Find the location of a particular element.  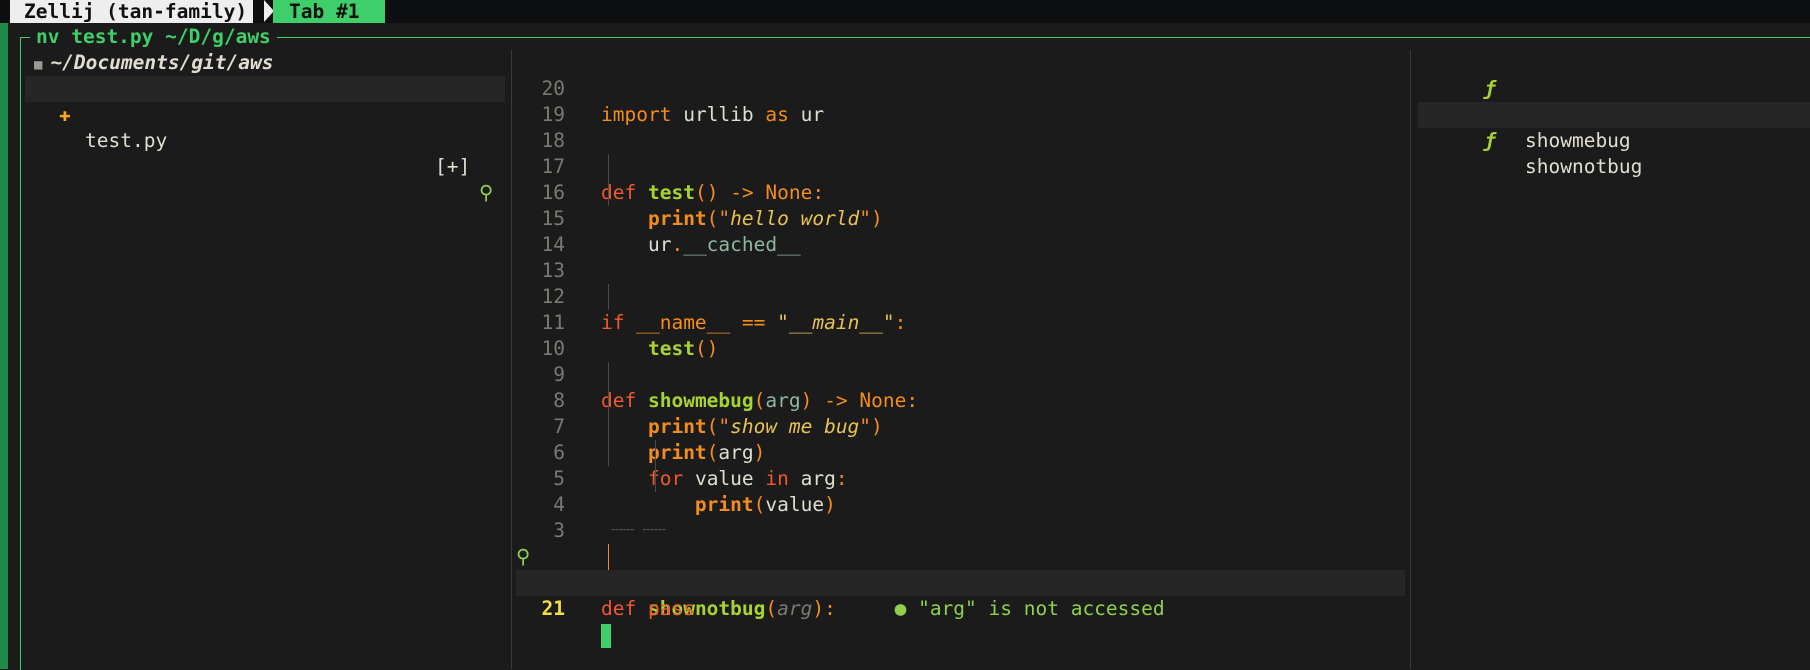

text-cursor is located at coordinates (606, 635).